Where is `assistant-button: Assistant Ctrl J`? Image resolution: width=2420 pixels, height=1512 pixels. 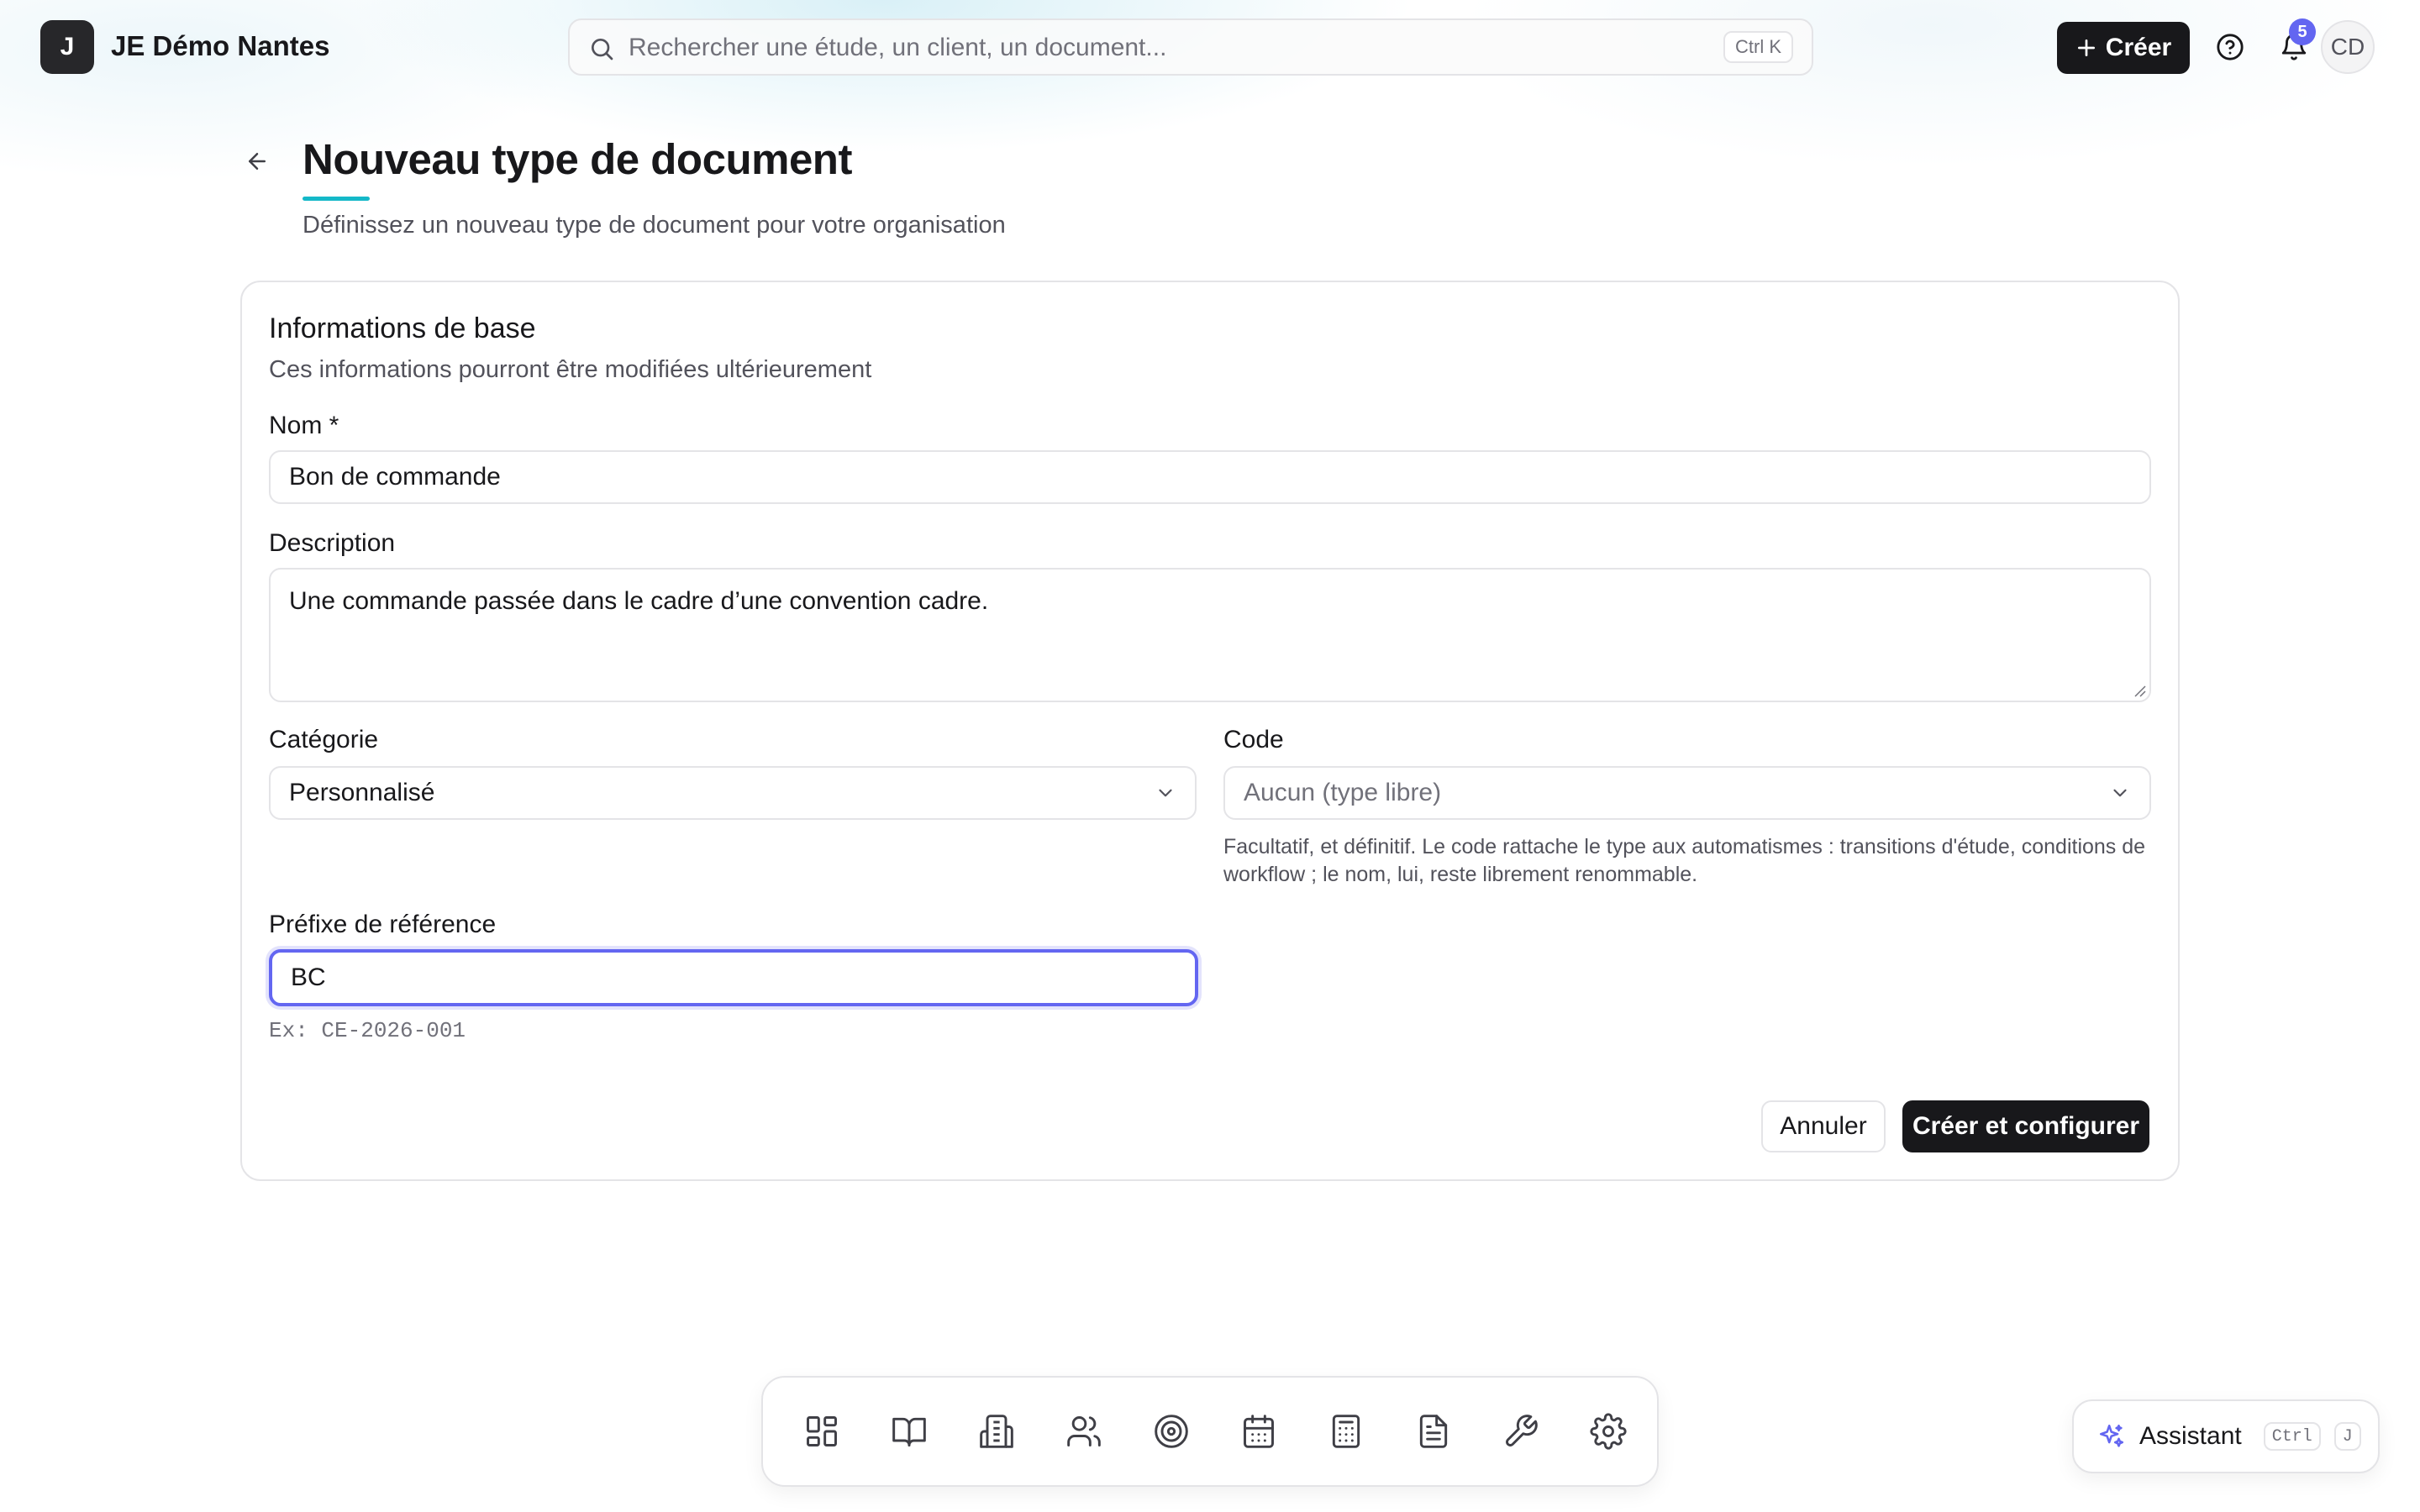 assistant-button: Assistant Ctrl J is located at coordinates (2226, 1436).